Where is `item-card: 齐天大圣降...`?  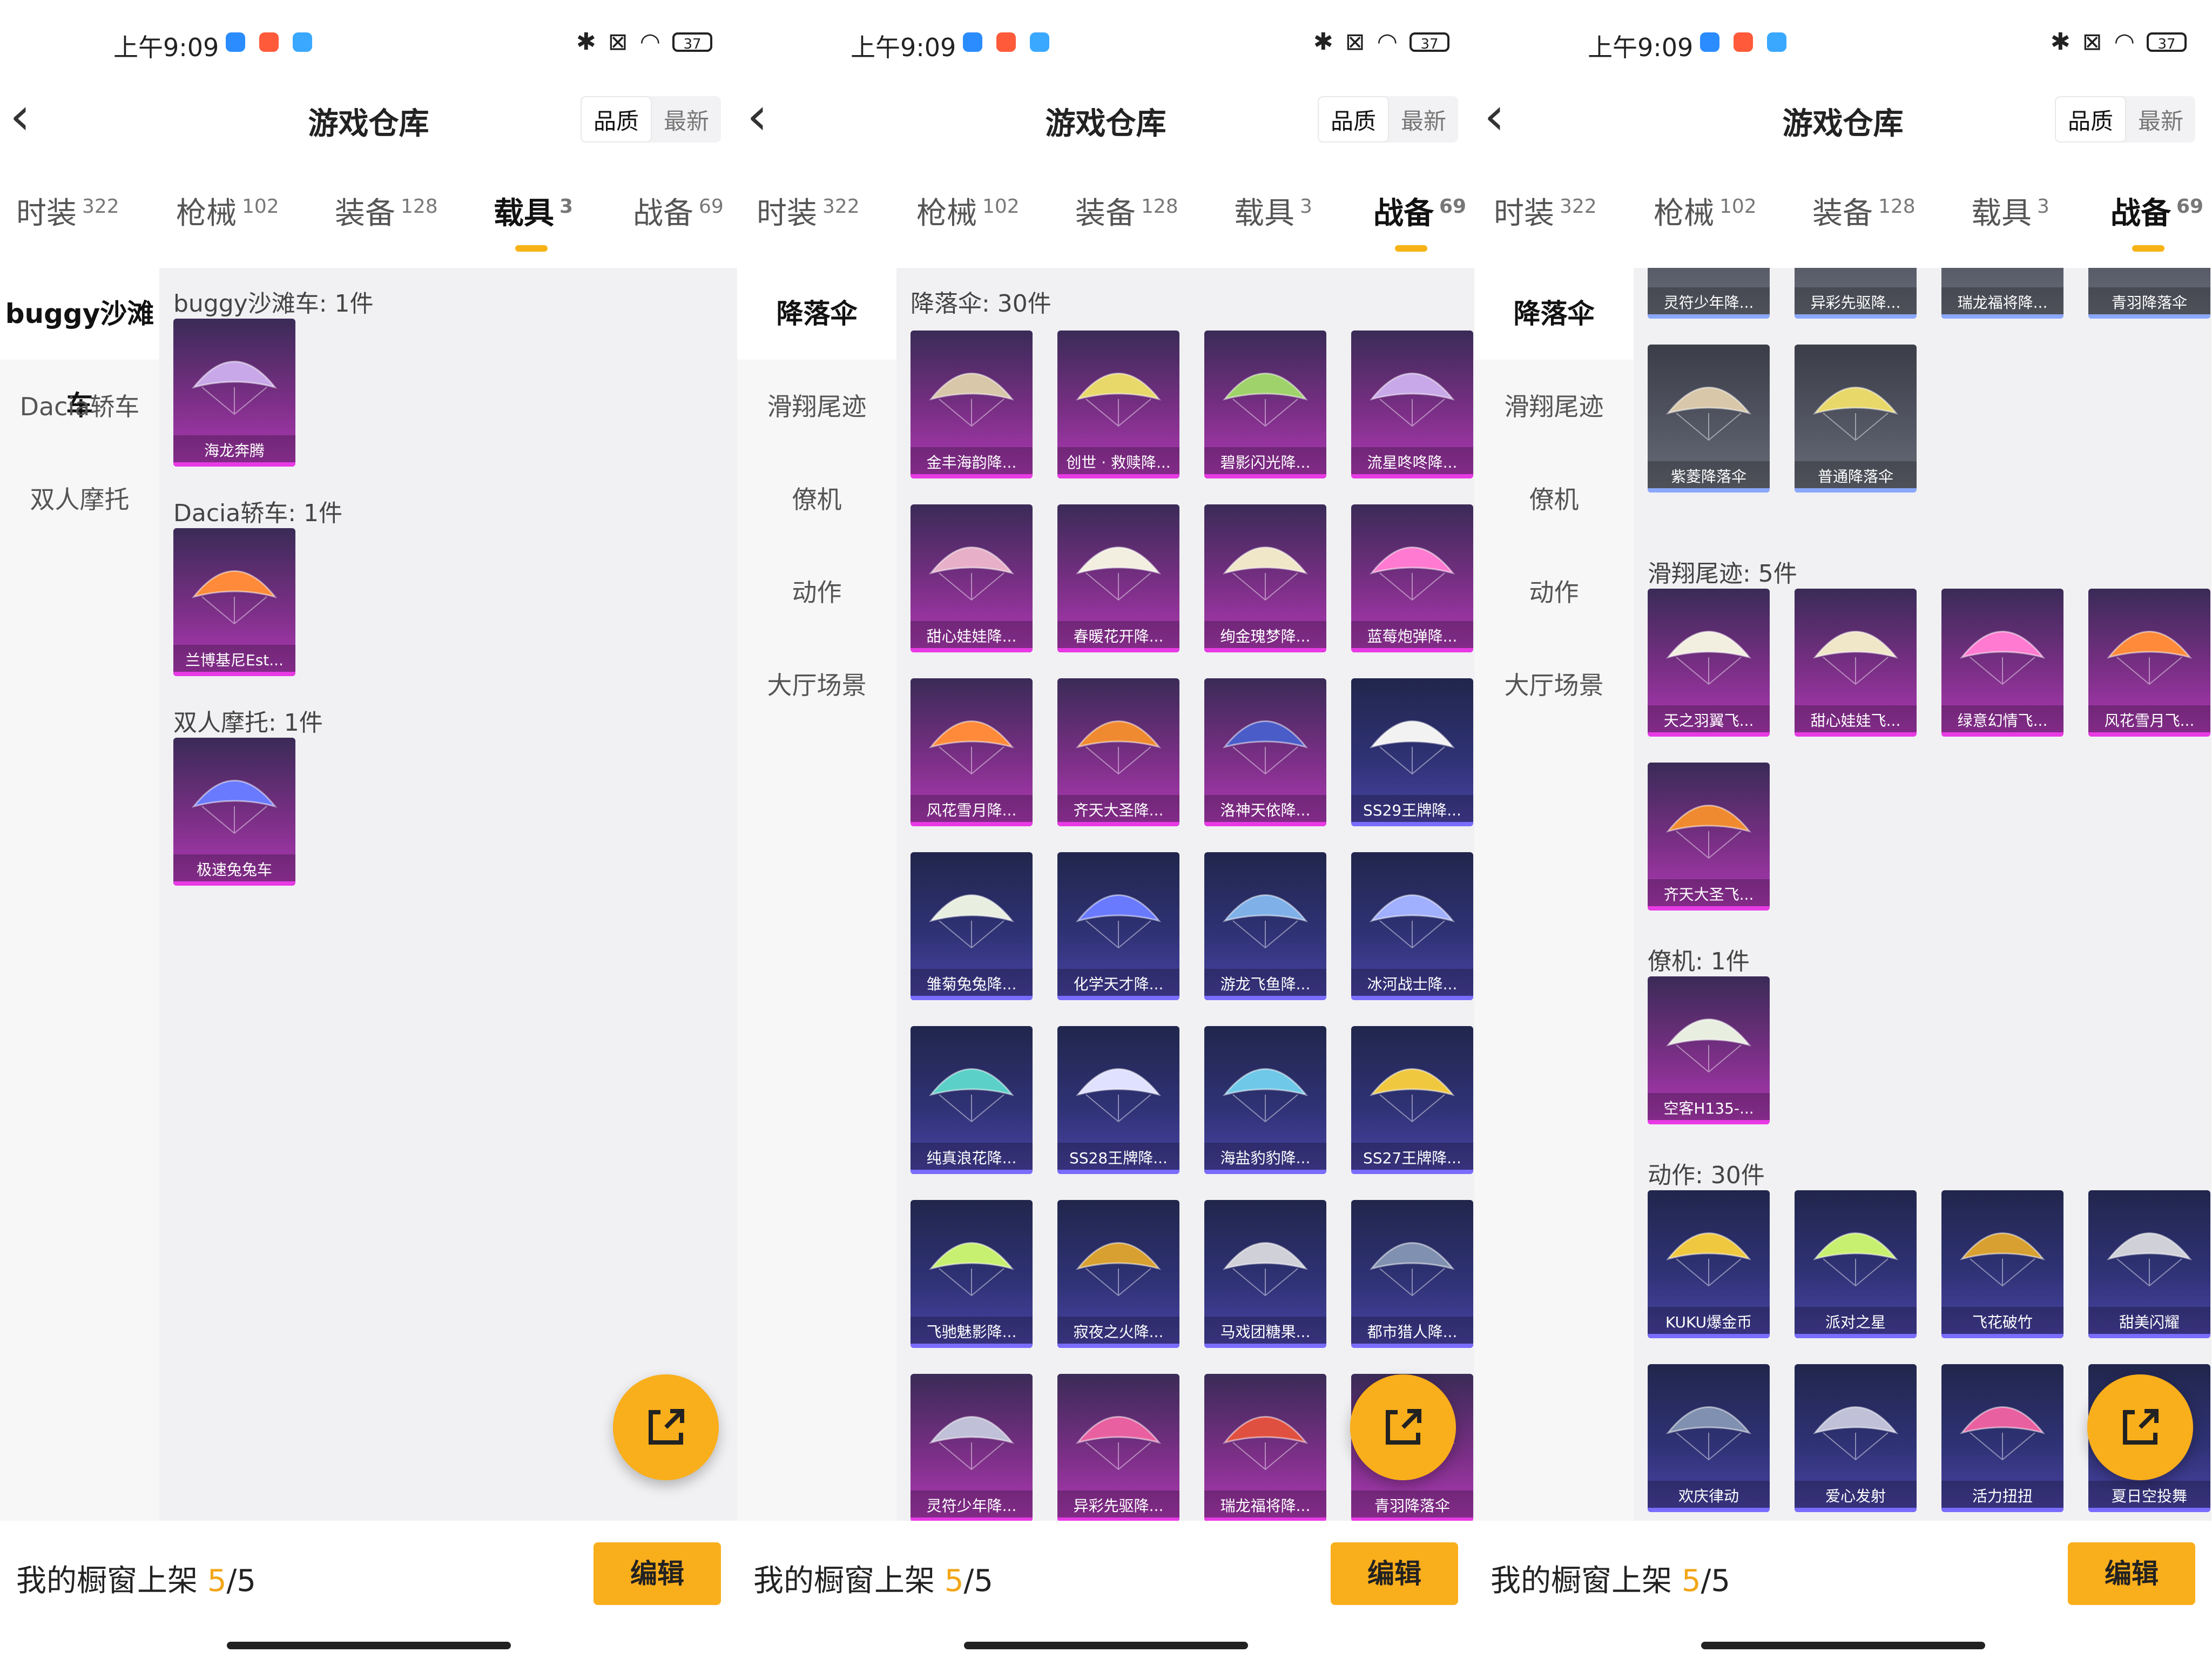 item-card: 齐天大圣降... is located at coordinates (1118, 752).